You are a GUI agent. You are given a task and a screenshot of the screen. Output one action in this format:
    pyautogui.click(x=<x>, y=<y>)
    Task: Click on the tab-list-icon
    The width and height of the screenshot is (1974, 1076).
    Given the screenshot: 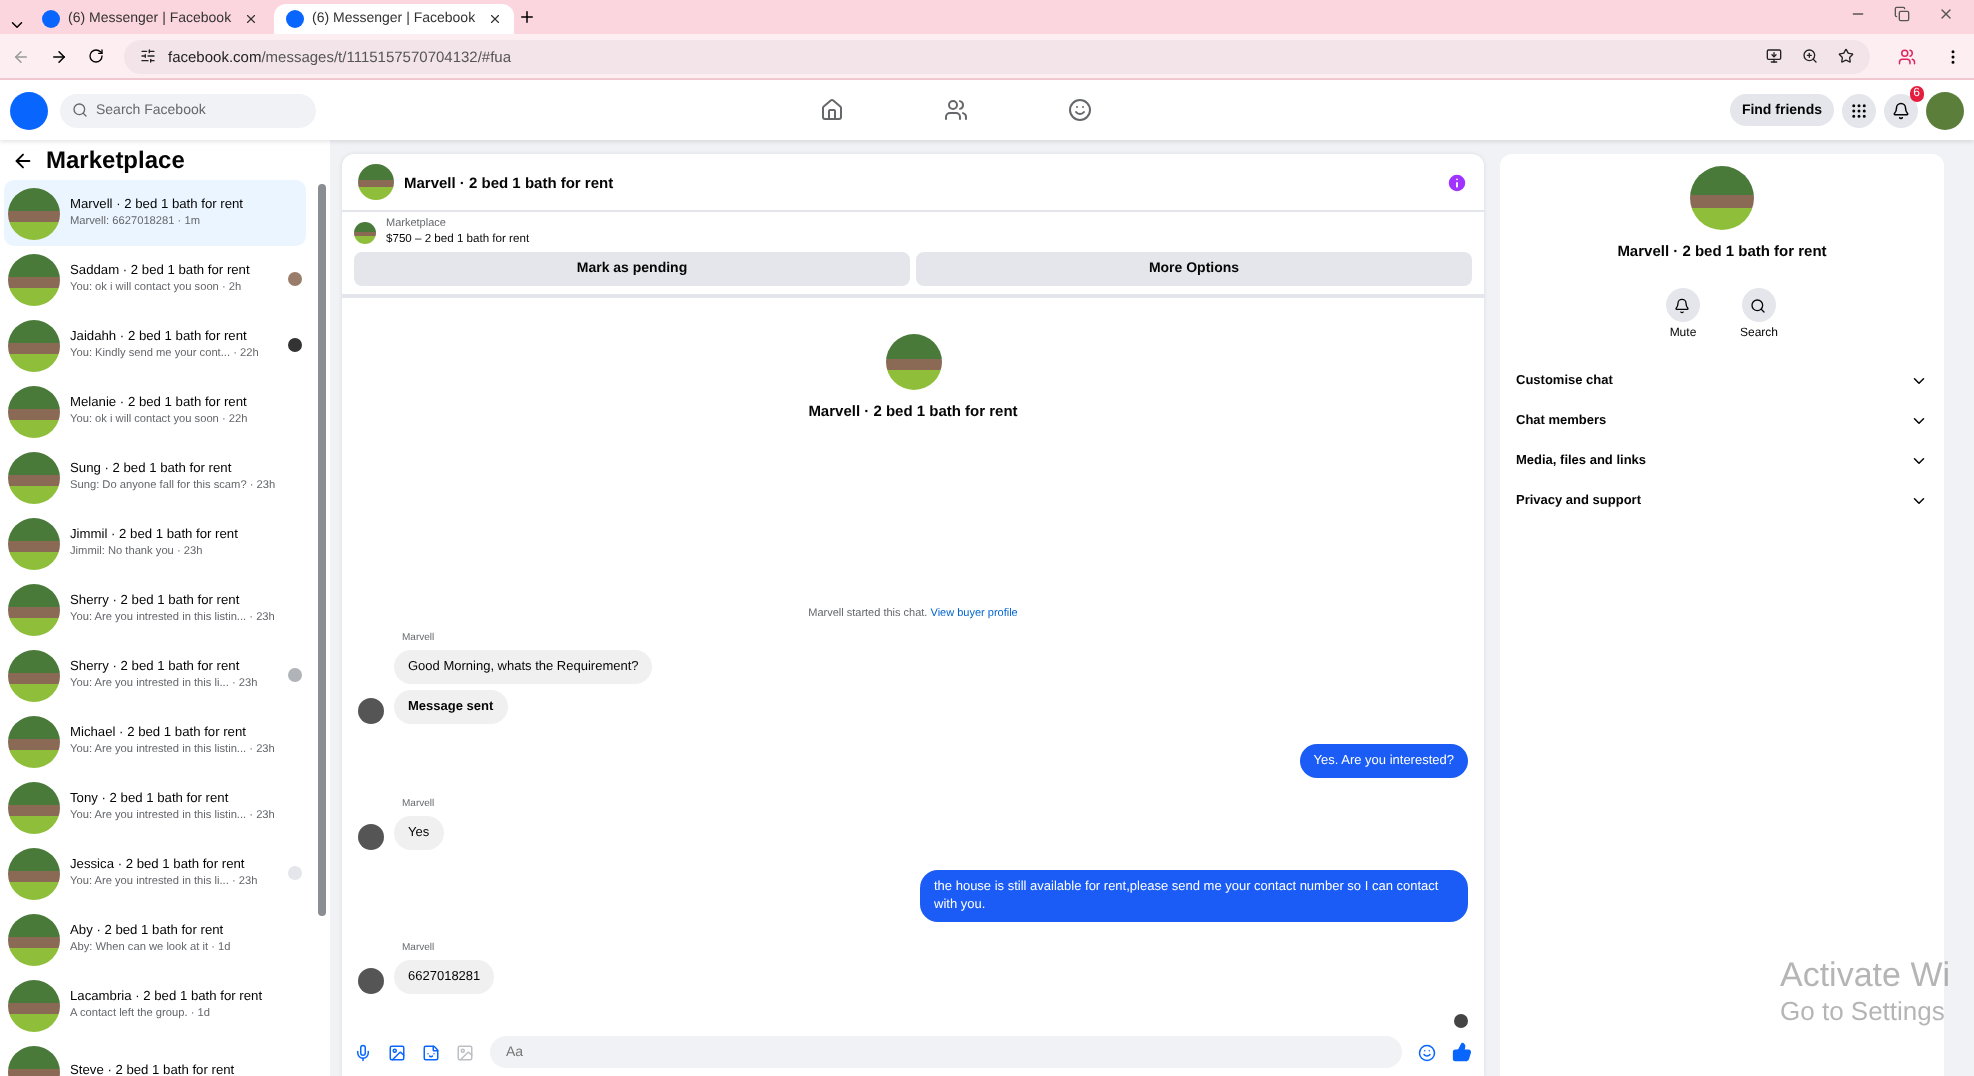 What is the action you would take?
    pyautogui.click(x=17, y=25)
    